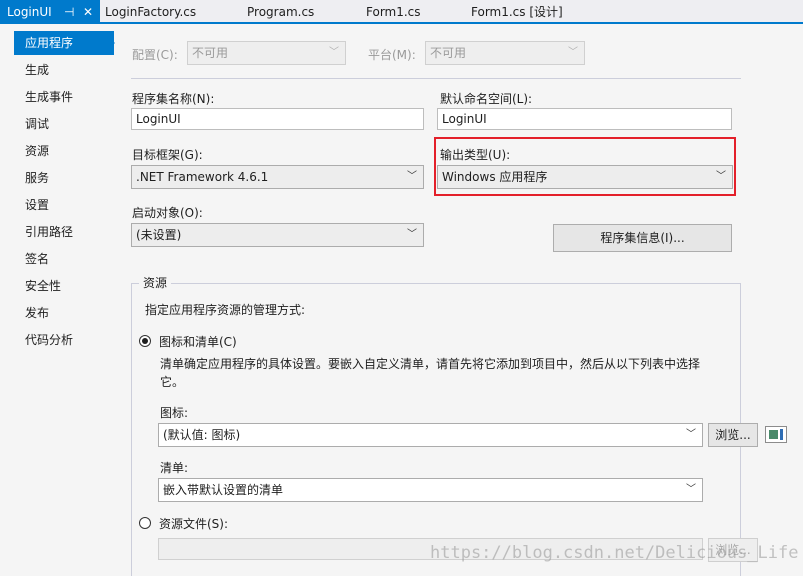  I want to click on watermark: https://blog.csdn.net/Delicious_Life, so click(614, 553).